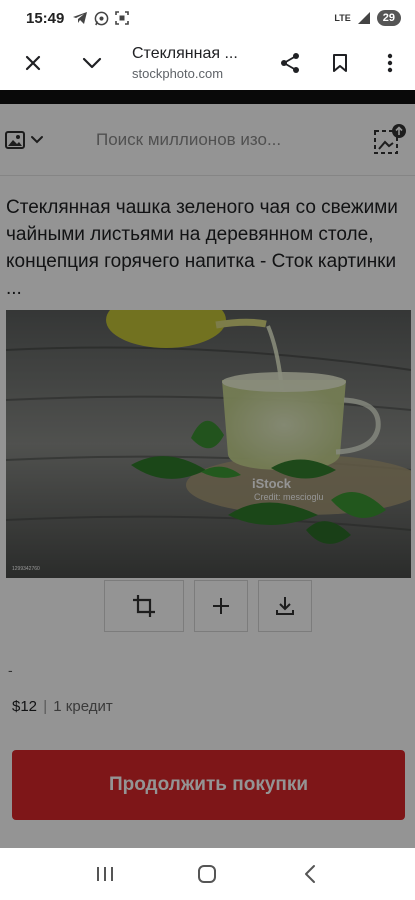  I want to click on back-button, so click(310, 874).